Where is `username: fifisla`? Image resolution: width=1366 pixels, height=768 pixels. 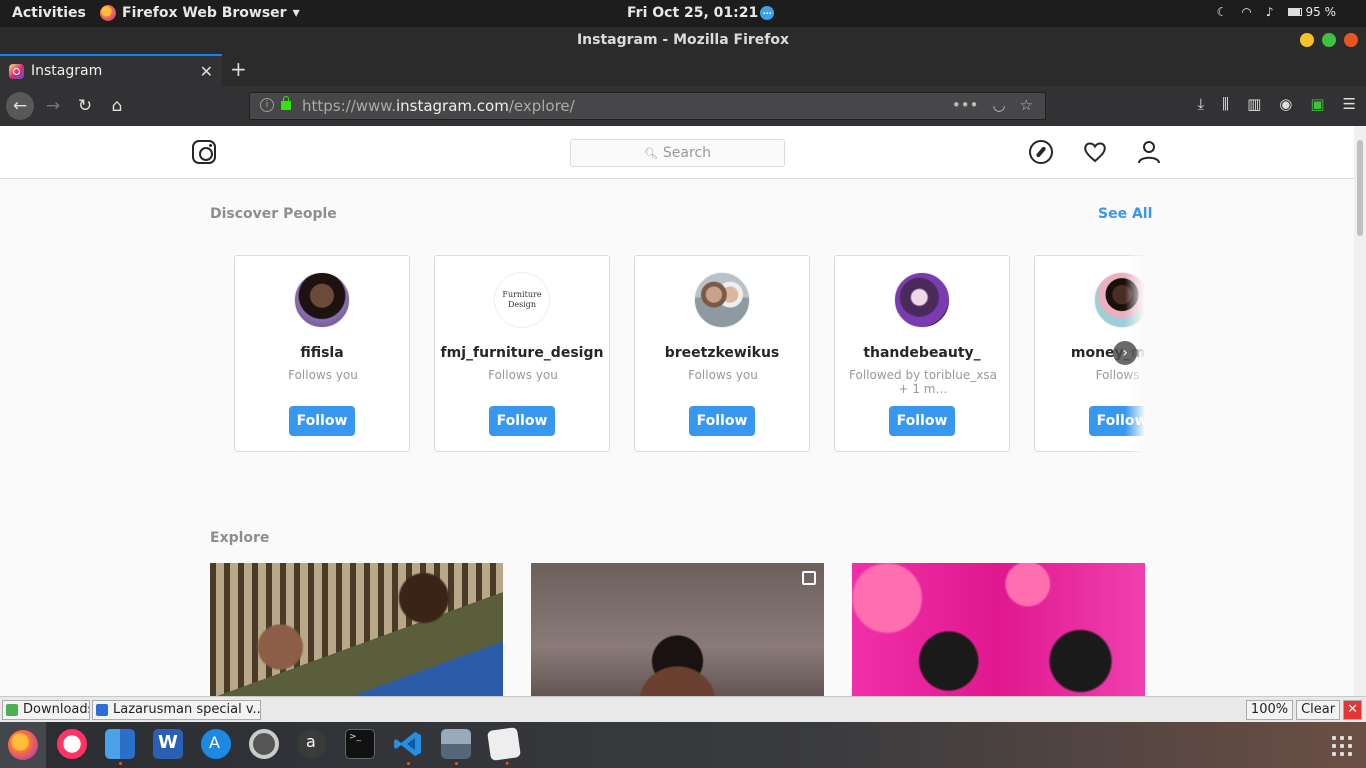
username: fifisla is located at coordinates (322, 353).